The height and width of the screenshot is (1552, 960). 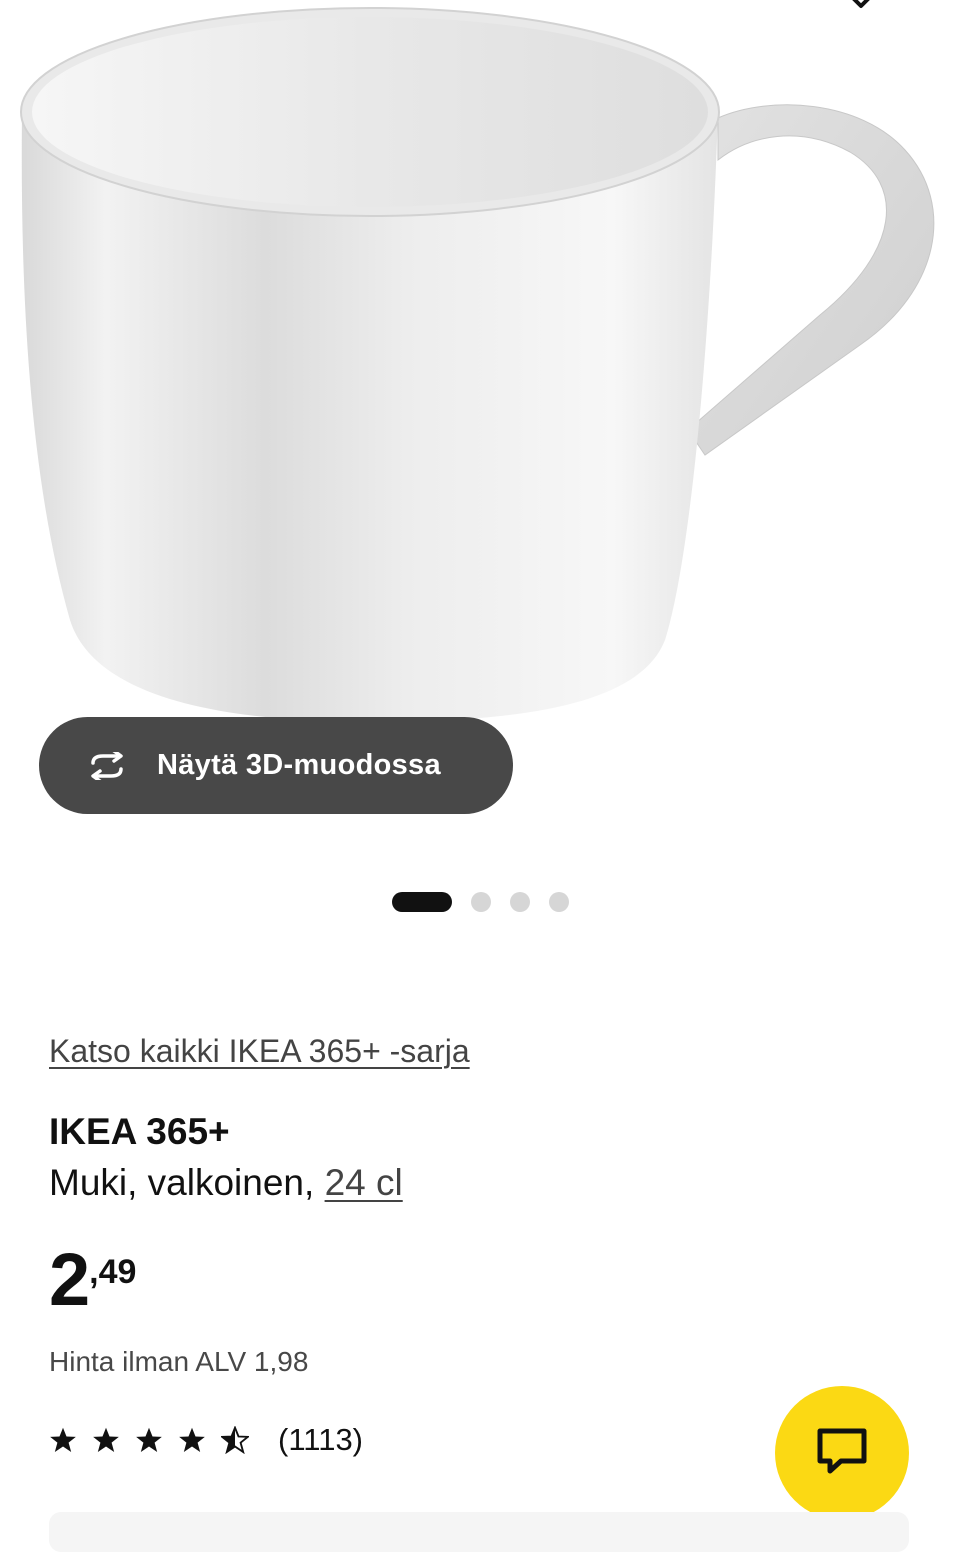 I want to click on carousel-indicator, so click(x=490, y=902).